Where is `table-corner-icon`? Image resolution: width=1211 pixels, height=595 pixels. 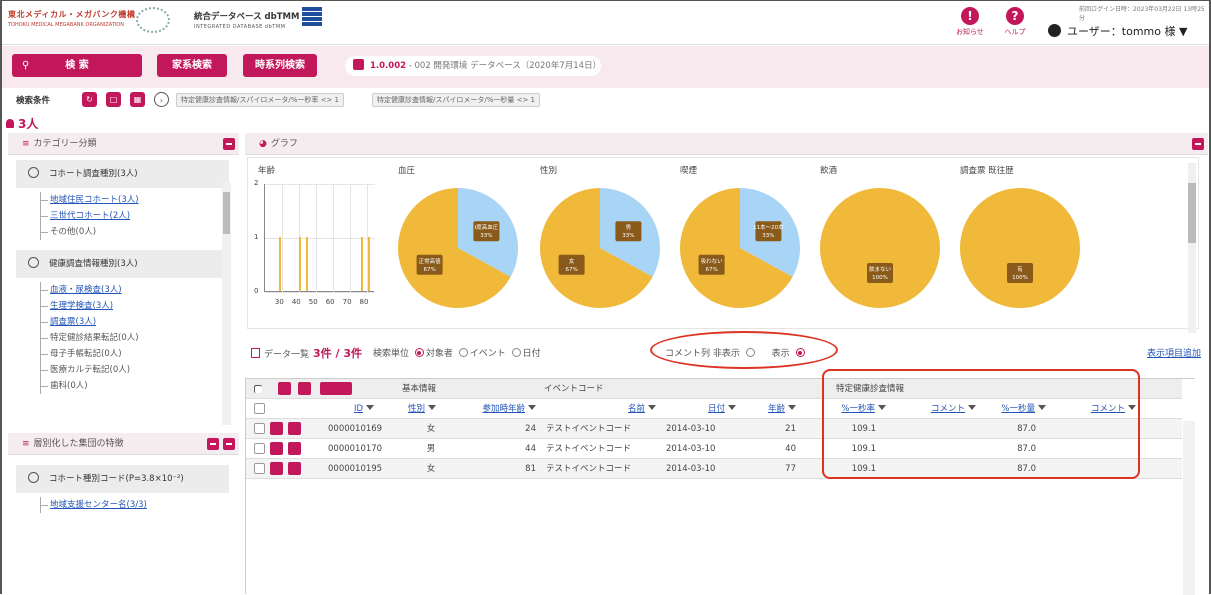
table-corner-icon is located at coordinates (258, 389).